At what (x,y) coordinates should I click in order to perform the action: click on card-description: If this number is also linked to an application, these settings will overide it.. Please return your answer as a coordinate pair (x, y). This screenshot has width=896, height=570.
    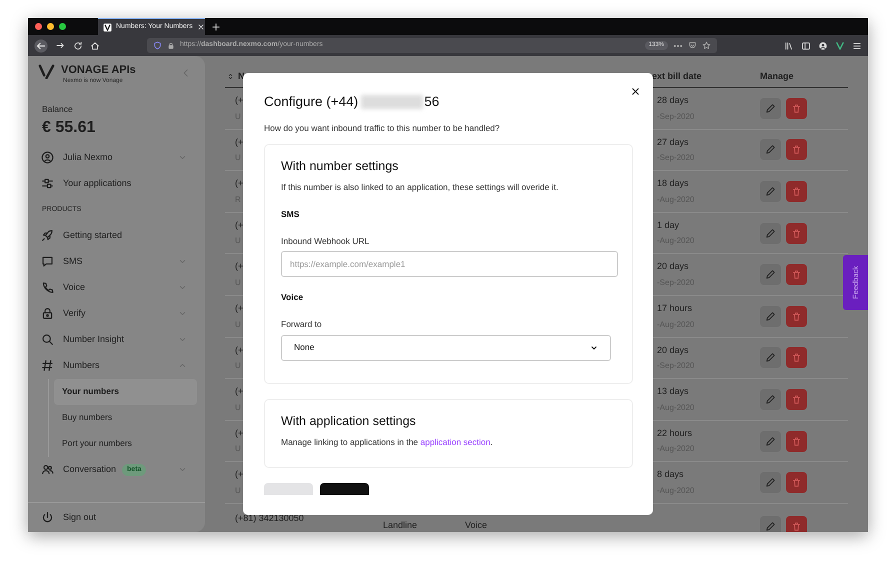
    Looking at the image, I should click on (420, 187).